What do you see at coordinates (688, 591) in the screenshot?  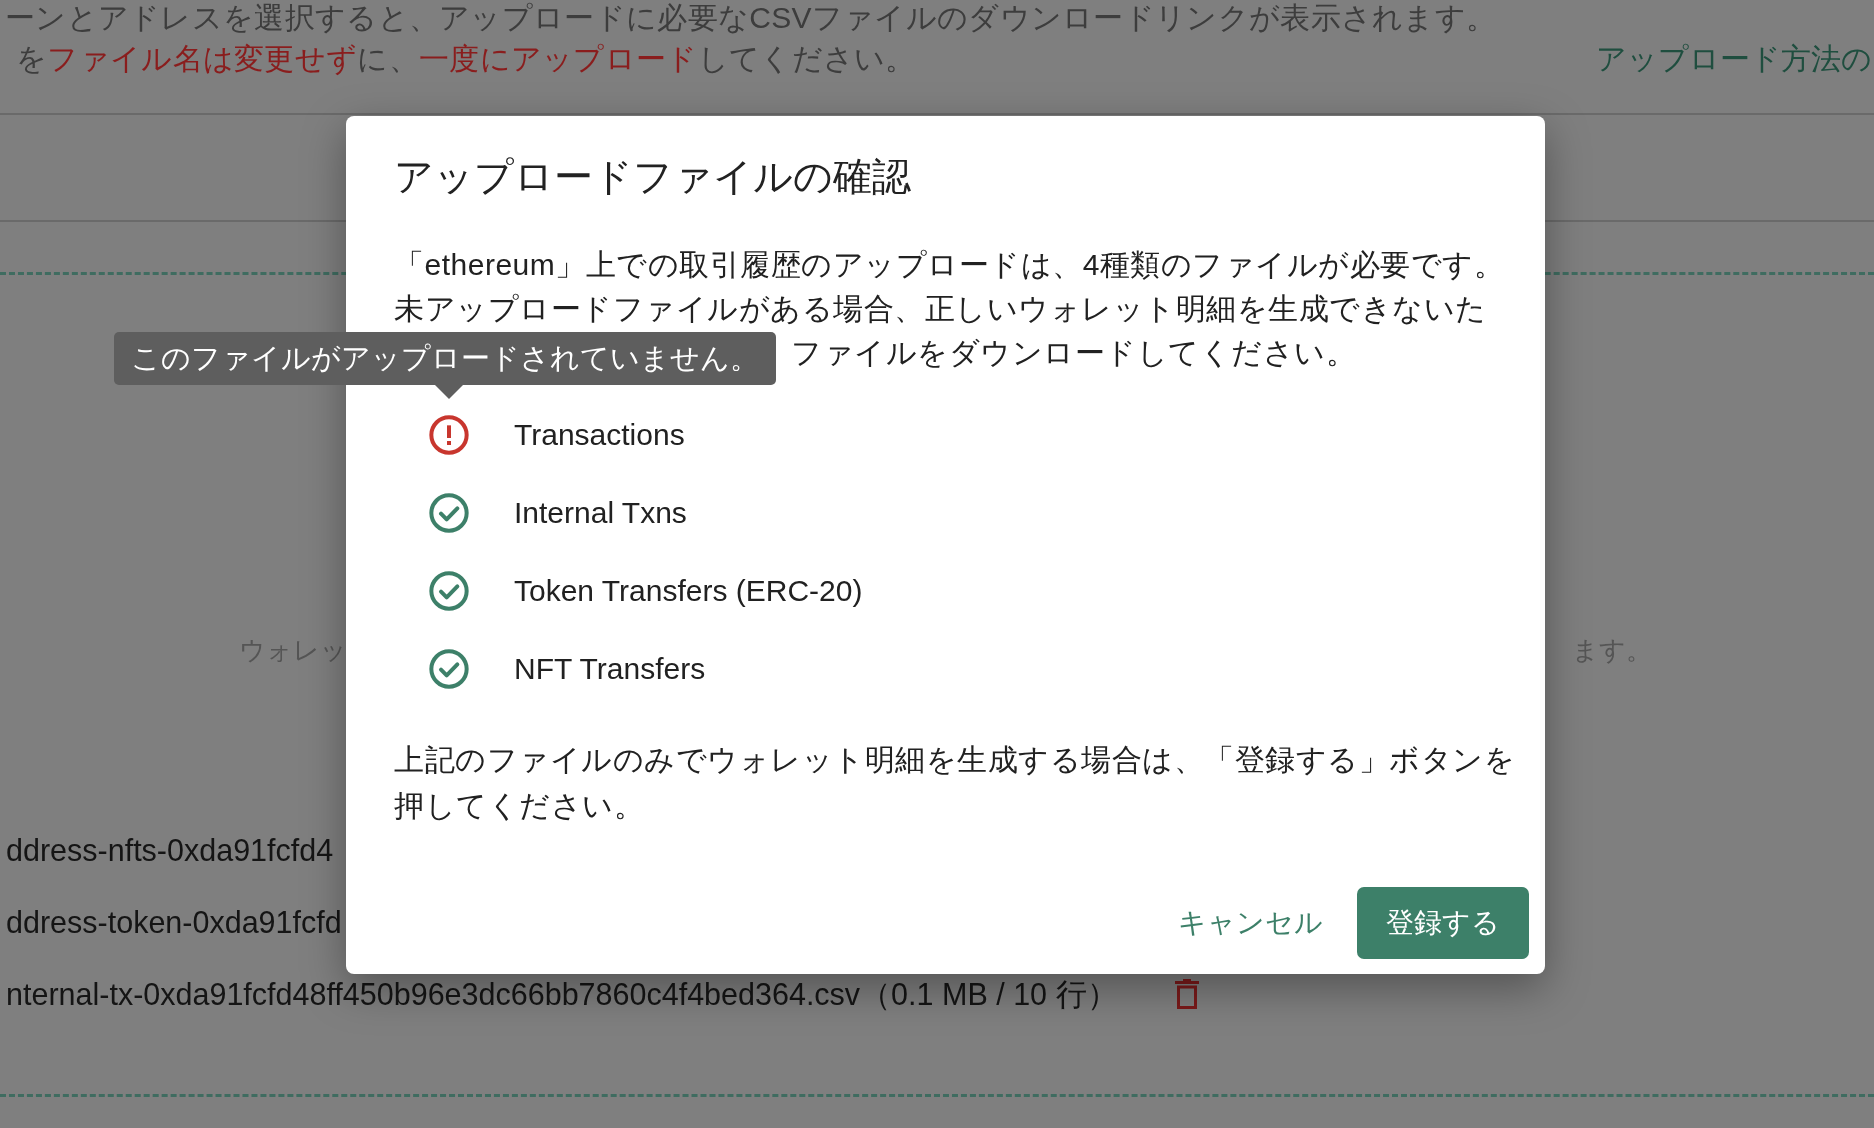 I see `file-type-label: Token Transfers (ERC-20)` at bounding box center [688, 591].